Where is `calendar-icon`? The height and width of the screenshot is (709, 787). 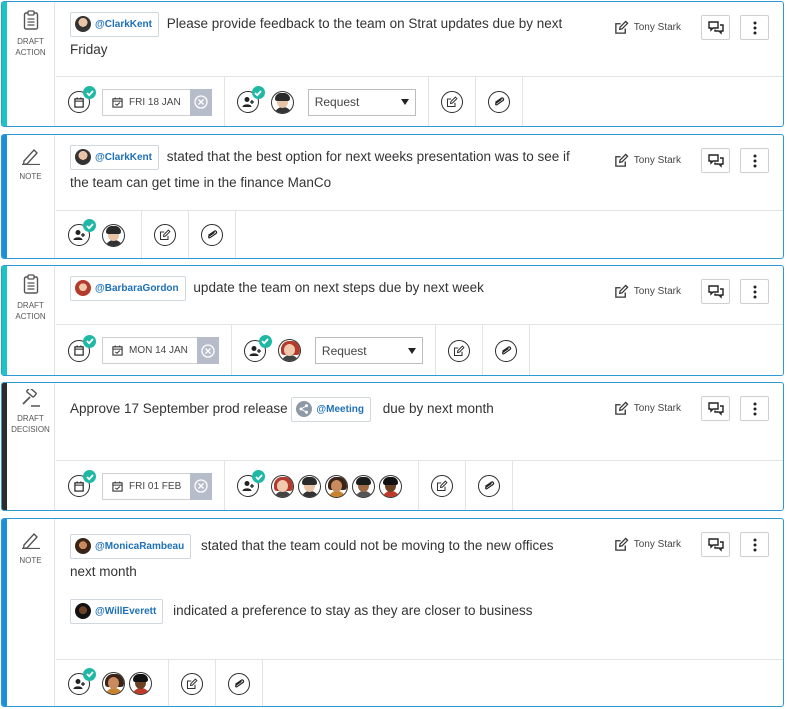
calendar-icon is located at coordinates (117, 486).